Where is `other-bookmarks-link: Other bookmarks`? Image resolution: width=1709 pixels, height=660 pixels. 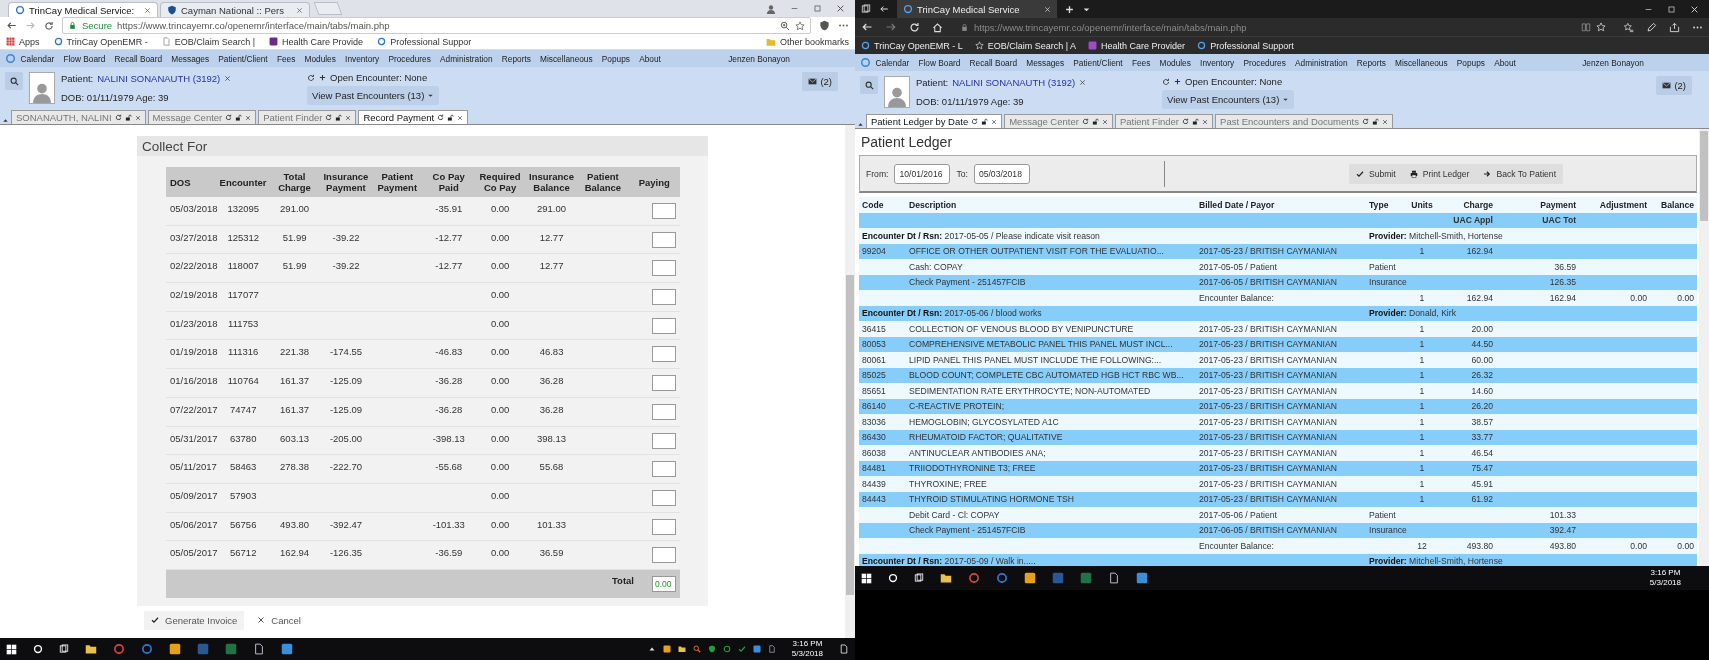
other-bookmarks-link: Other bookmarks is located at coordinates (814, 41).